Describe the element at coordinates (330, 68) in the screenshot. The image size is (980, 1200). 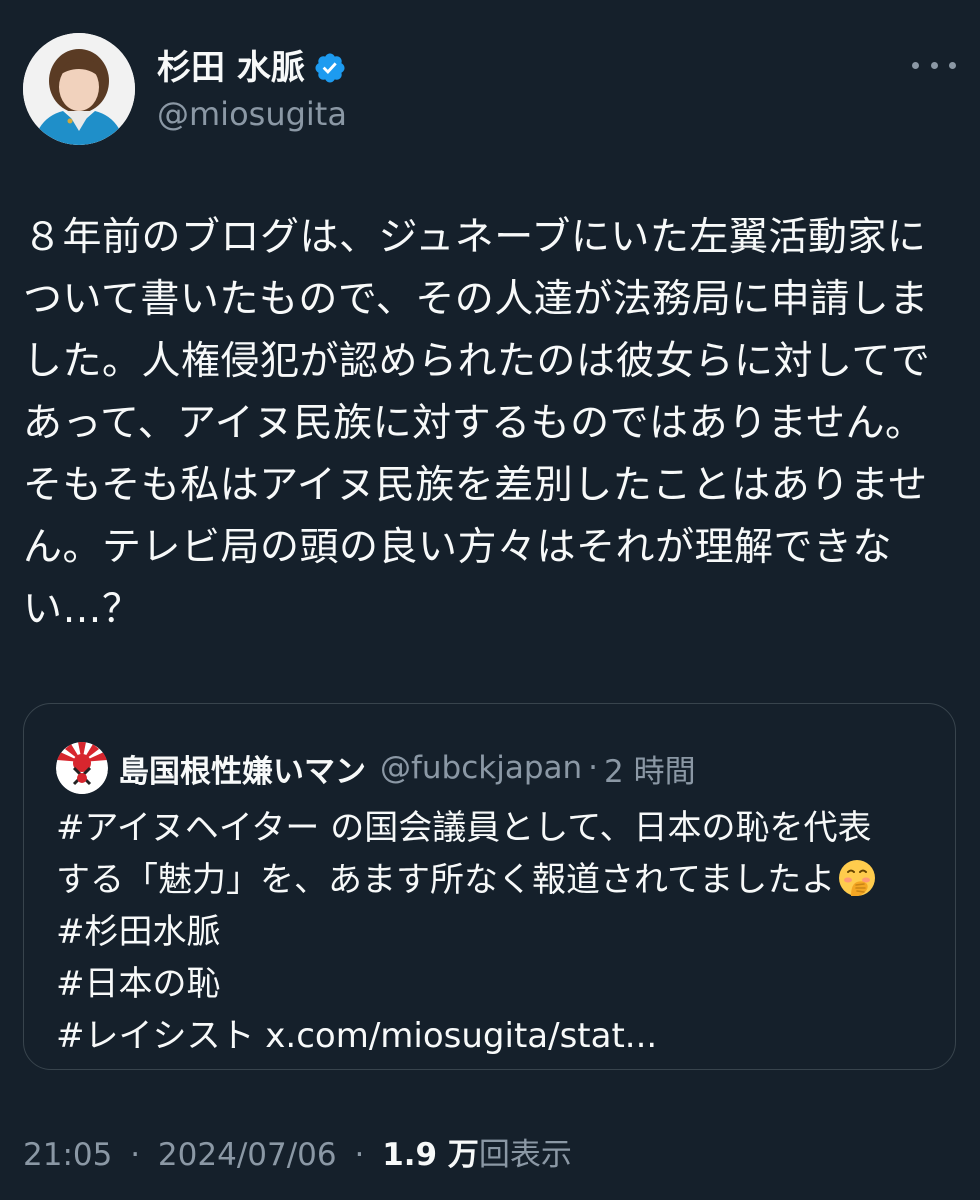
I see `verified-badge-icon` at that location.